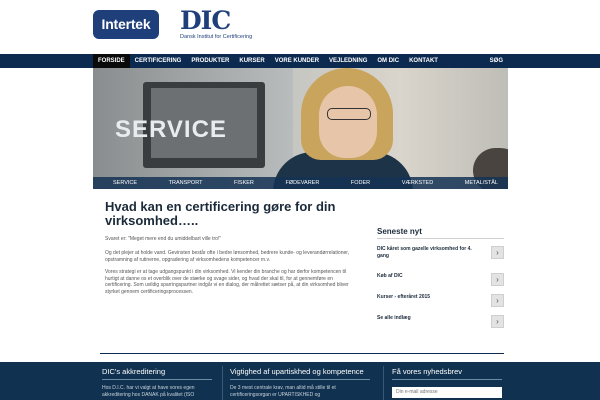  What do you see at coordinates (161, 372) in the screenshot?
I see `footer-accreditation-title: DIC's akkreditering` at bounding box center [161, 372].